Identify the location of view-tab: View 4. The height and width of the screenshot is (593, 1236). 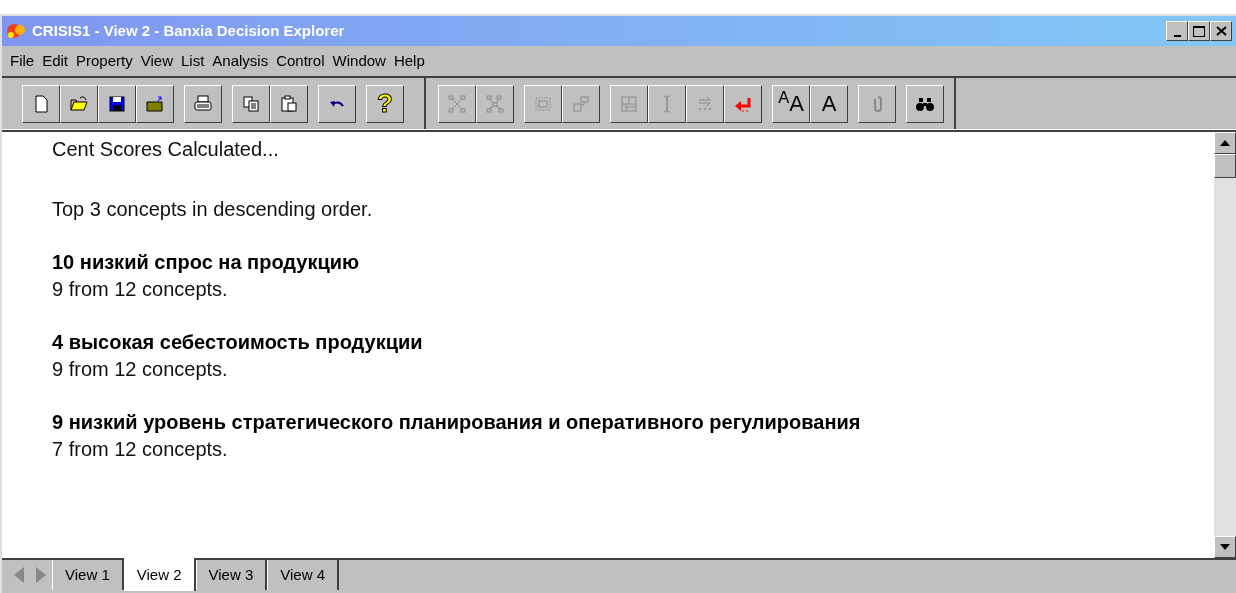
(303, 575).